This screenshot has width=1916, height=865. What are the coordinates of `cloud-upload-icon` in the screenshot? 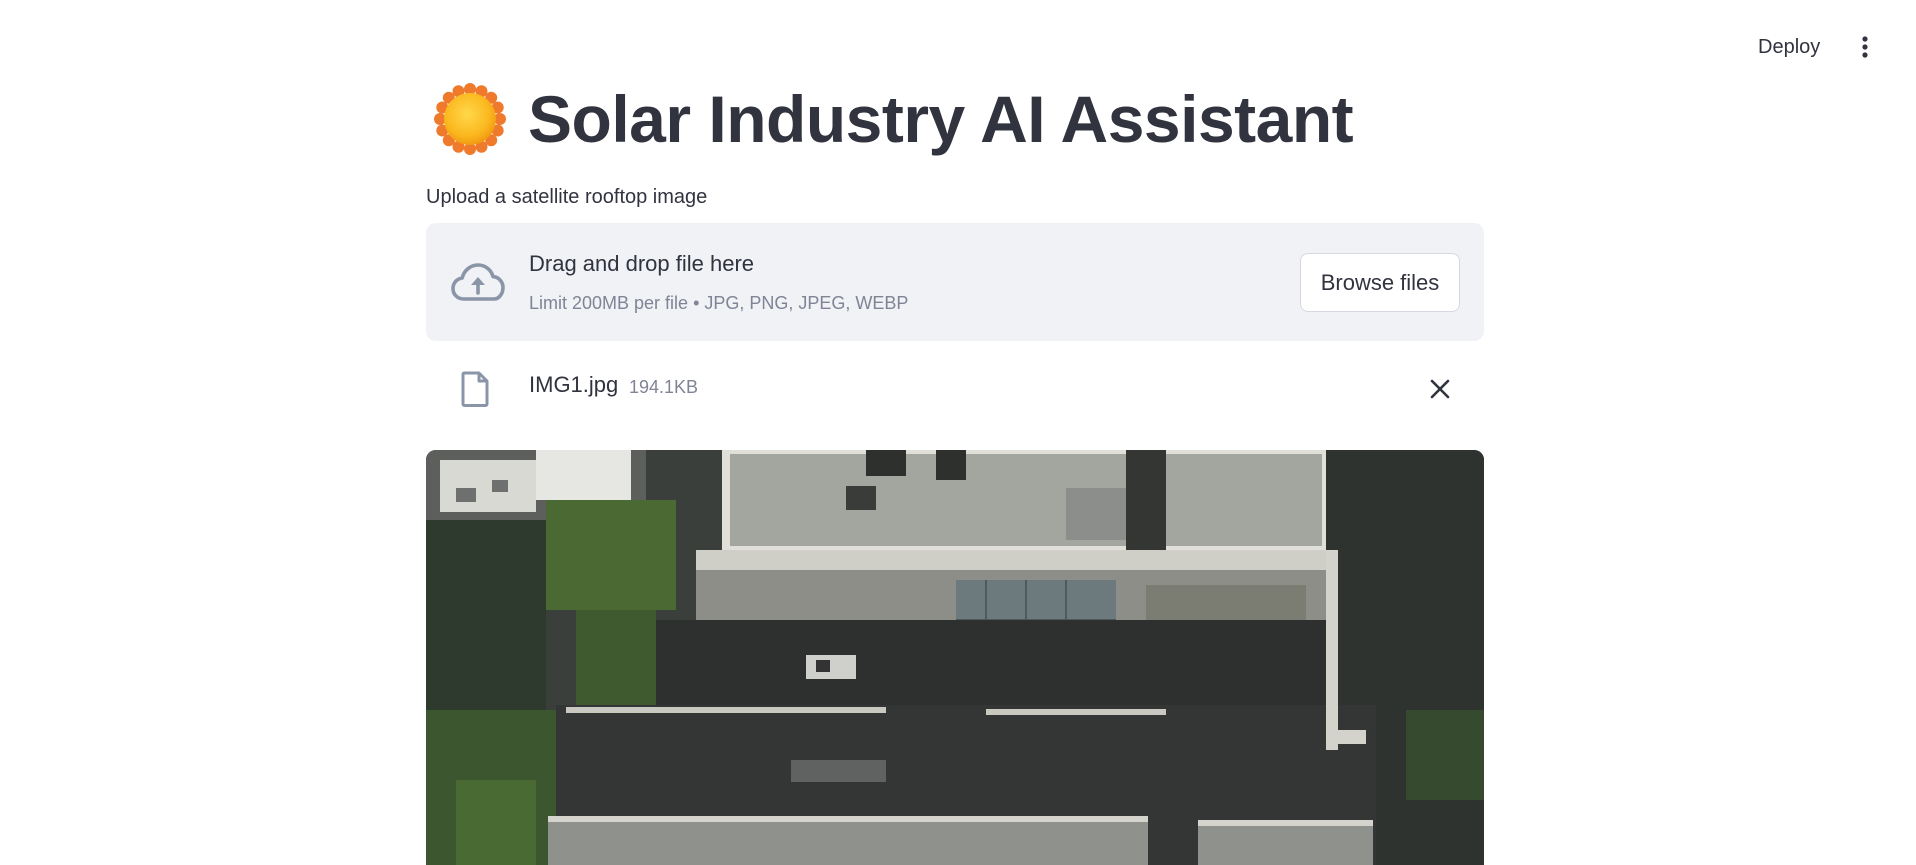 It's located at (478, 282).